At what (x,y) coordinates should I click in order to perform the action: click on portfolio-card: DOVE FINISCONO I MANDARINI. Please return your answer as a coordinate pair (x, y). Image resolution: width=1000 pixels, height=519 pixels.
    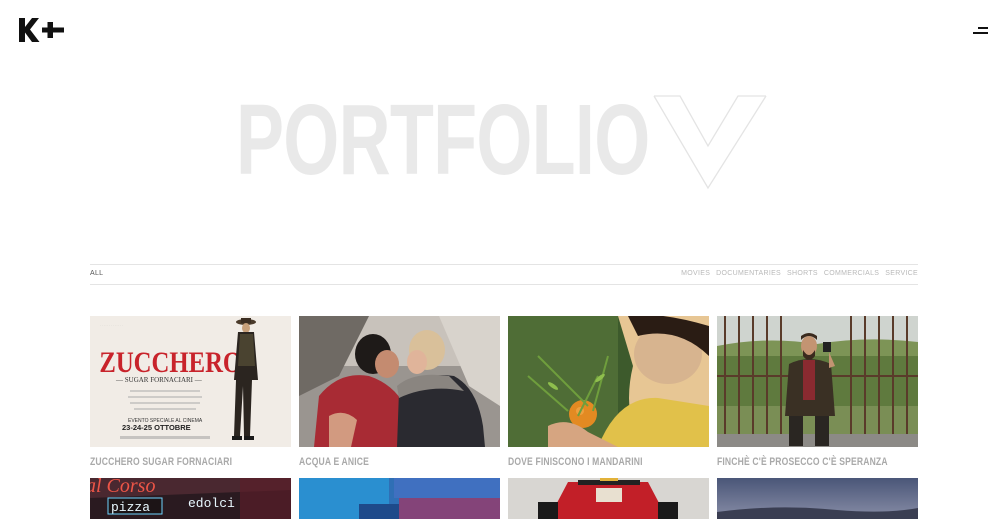
    Looking at the image, I should click on (608, 392).